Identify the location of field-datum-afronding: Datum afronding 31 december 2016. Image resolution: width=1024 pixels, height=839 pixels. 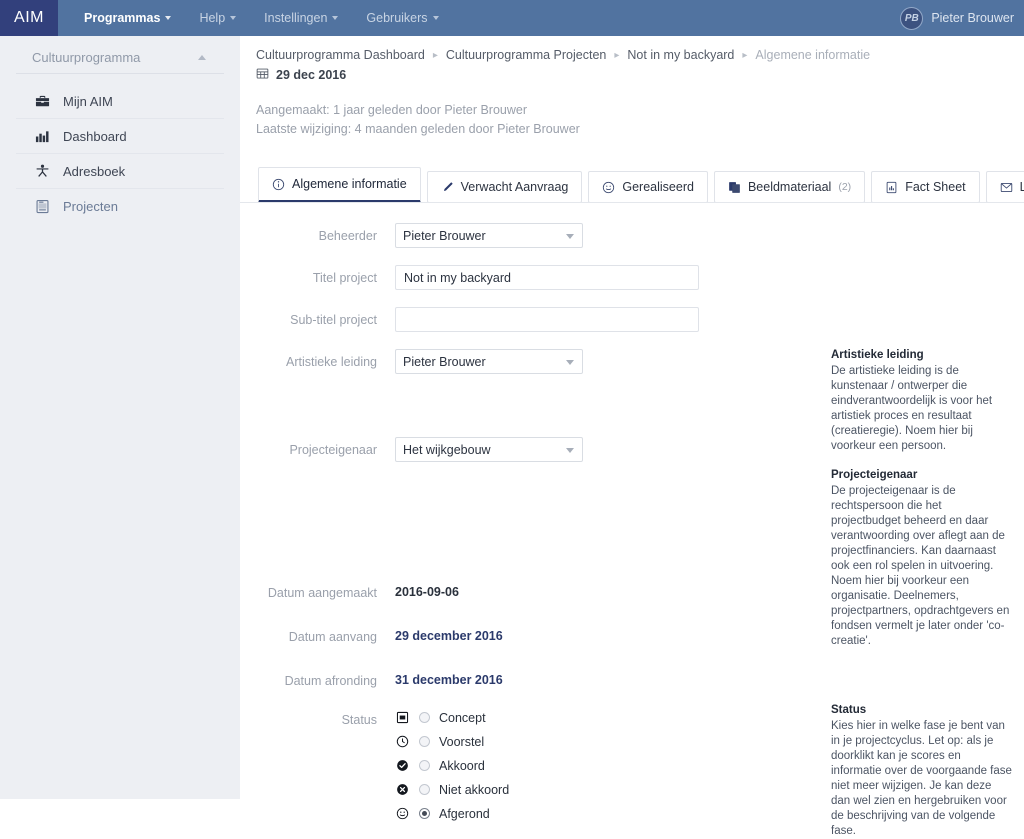
(632, 678).